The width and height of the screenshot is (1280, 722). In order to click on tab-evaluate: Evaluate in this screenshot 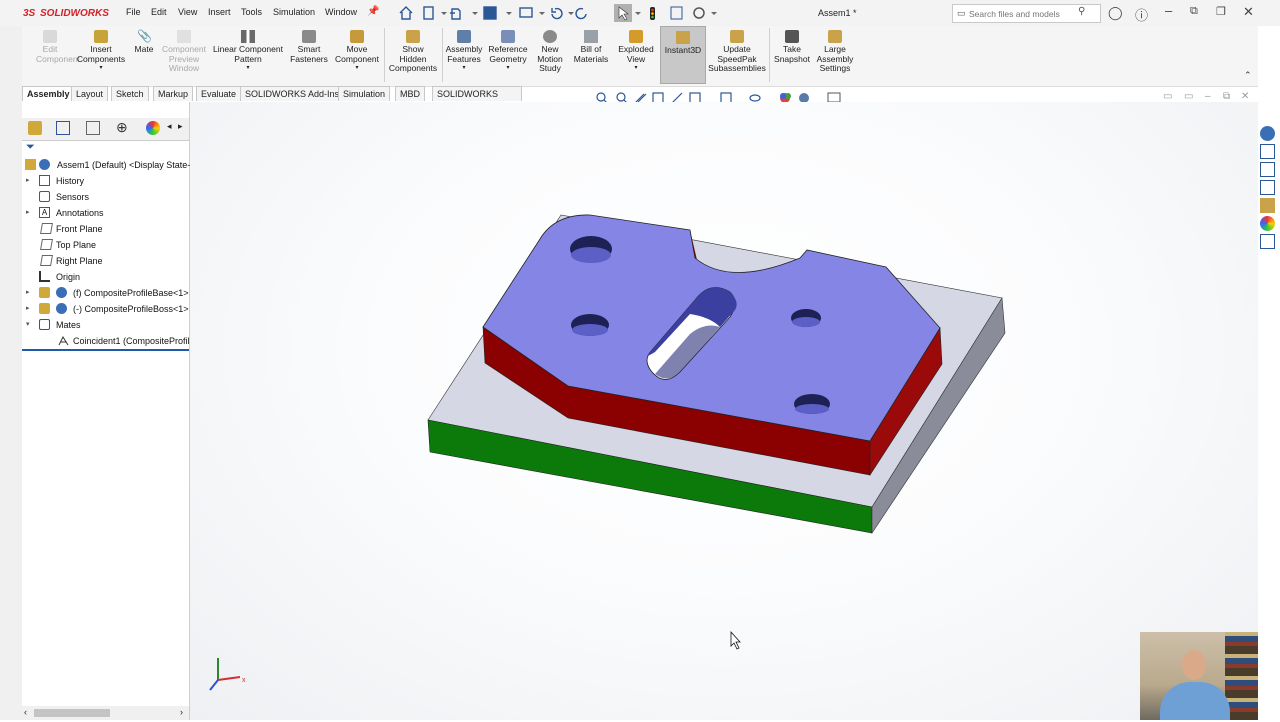, I will do `click(219, 93)`.